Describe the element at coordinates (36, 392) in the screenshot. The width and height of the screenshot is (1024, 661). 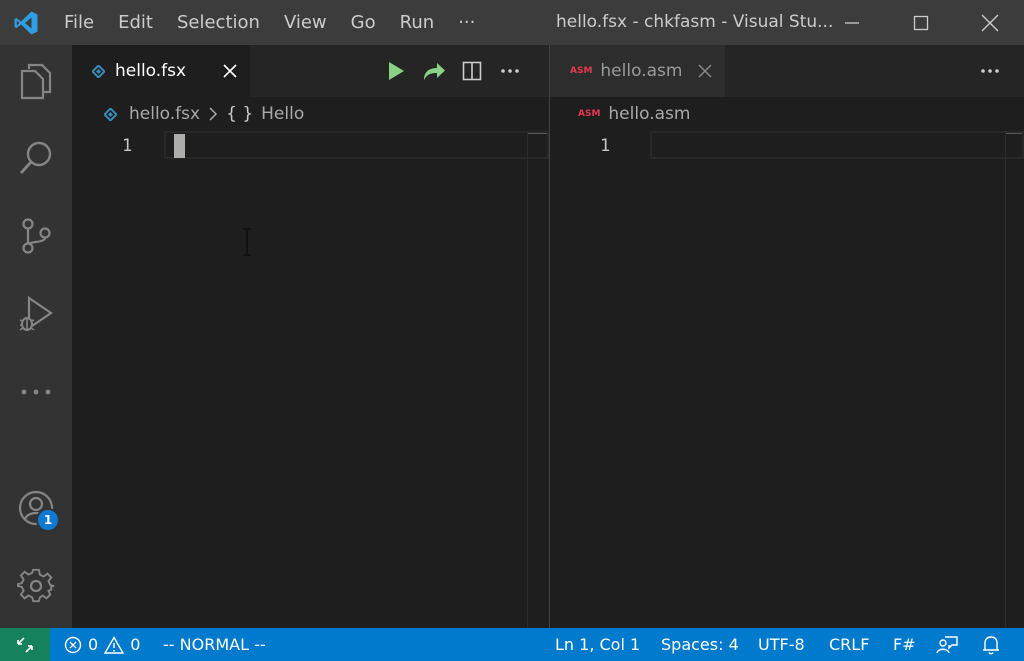
I see `more-icon` at that location.